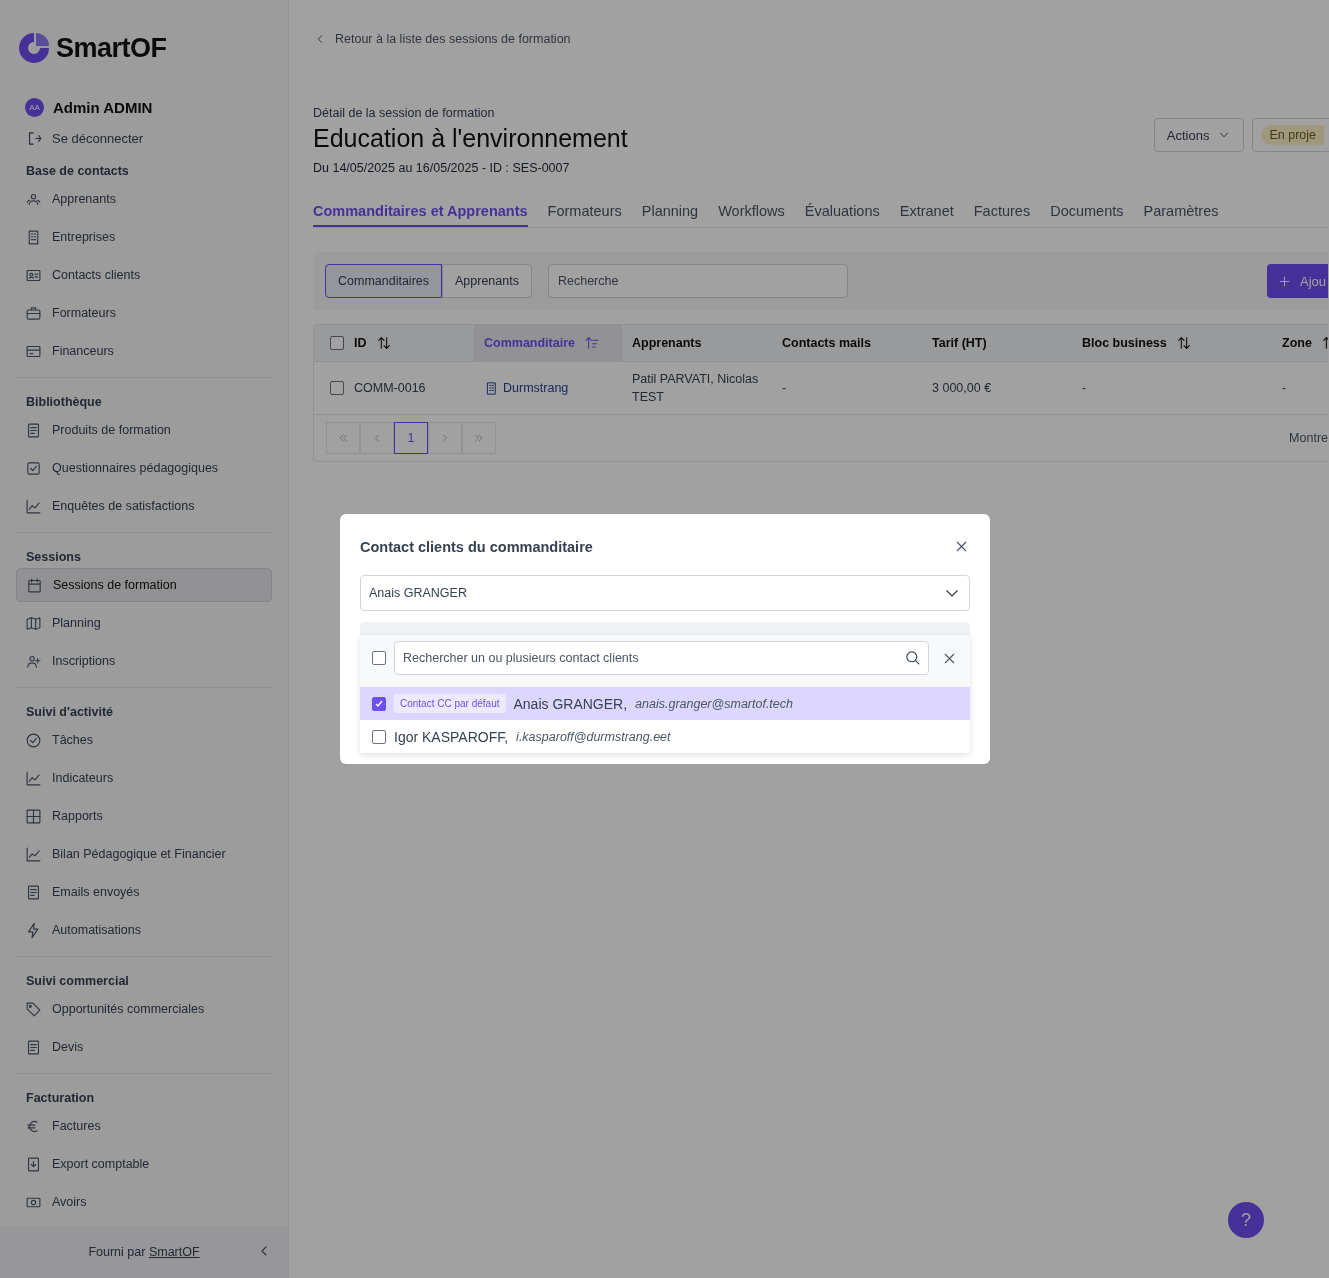 The width and height of the screenshot is (1329, 1278). I want to click on pagination-summary: Montre, so click(1308, 438).